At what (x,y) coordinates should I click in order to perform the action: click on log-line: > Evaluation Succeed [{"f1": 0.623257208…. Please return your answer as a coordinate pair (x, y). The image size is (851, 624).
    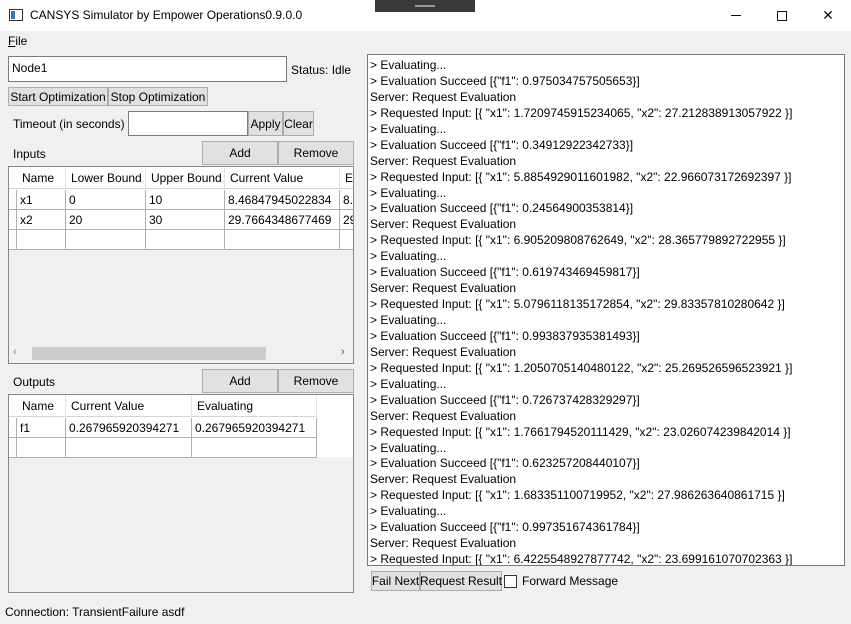
    Looking at the image, I should click on (505, 463).